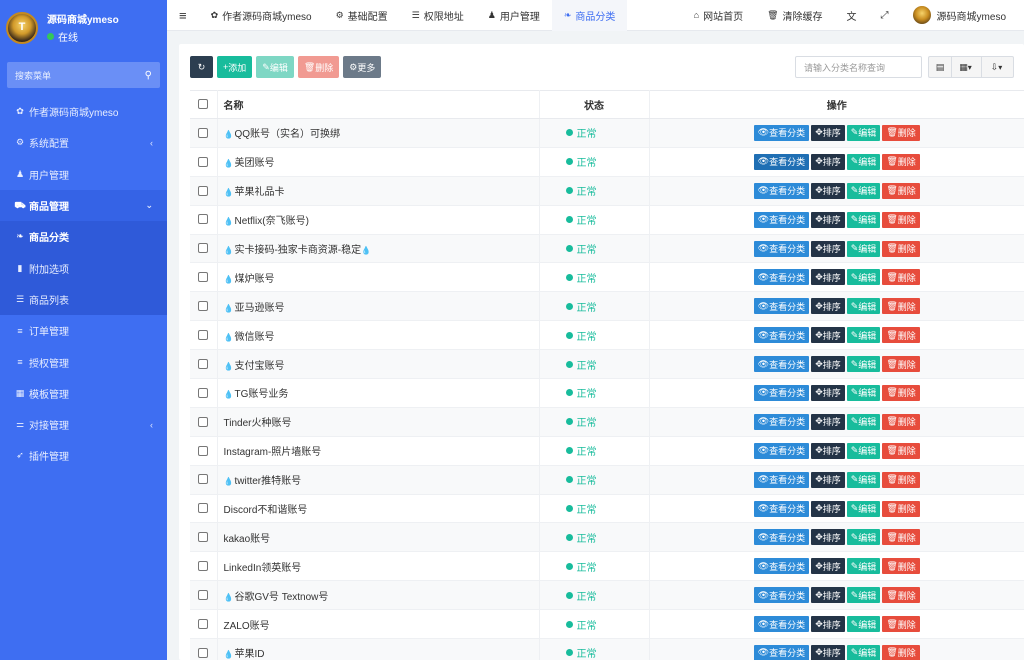 The image size is (1024, 660). What do you see at coordinates (148, 75) in the screenshot?
I see `search-icon: ⚲` at bounding box center [148, 75].